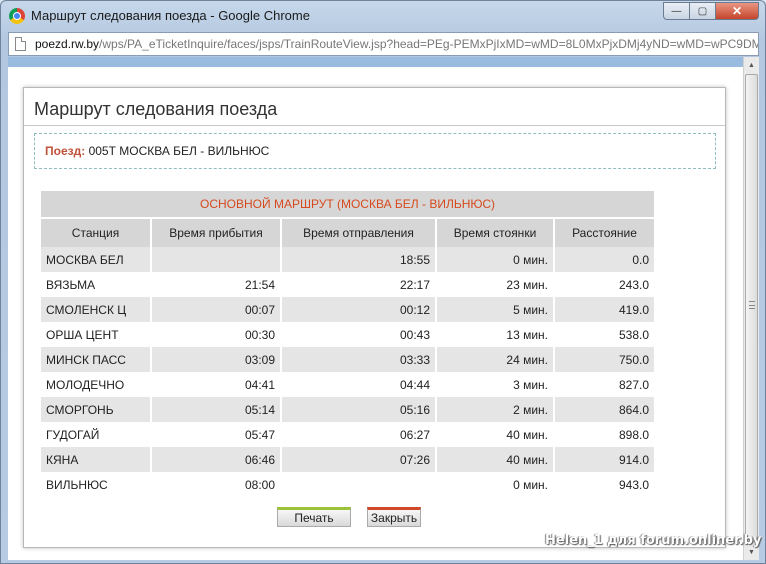 Image resolution: width=766 pixels, height=564 pixels. Describe the element at coordinates (702, 11) in the screenshot. I see `maximize-button: ▢` at that location.